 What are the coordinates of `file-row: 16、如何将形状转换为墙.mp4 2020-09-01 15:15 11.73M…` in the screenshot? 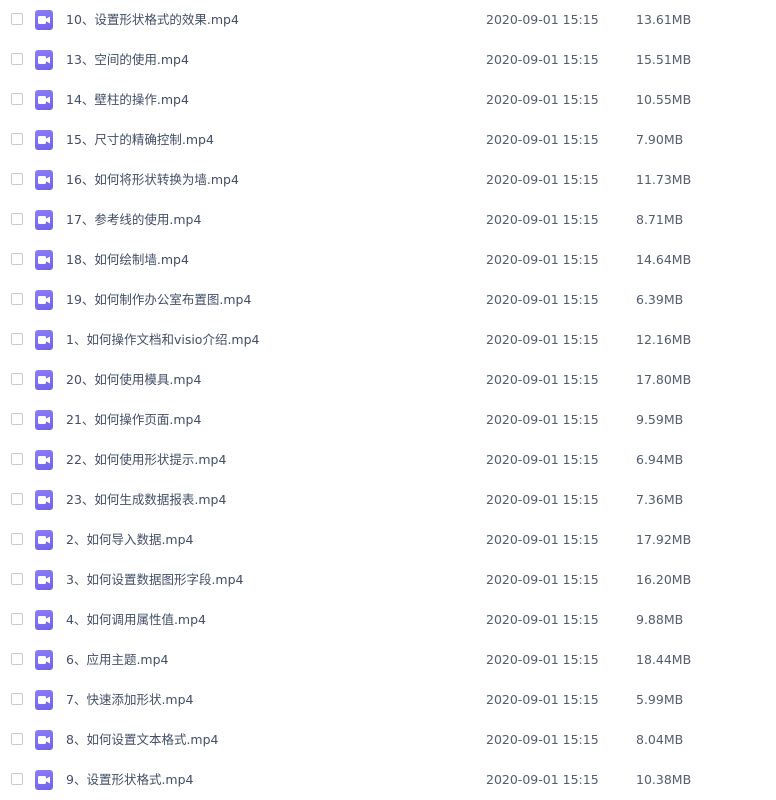 It's located at (388, 180).